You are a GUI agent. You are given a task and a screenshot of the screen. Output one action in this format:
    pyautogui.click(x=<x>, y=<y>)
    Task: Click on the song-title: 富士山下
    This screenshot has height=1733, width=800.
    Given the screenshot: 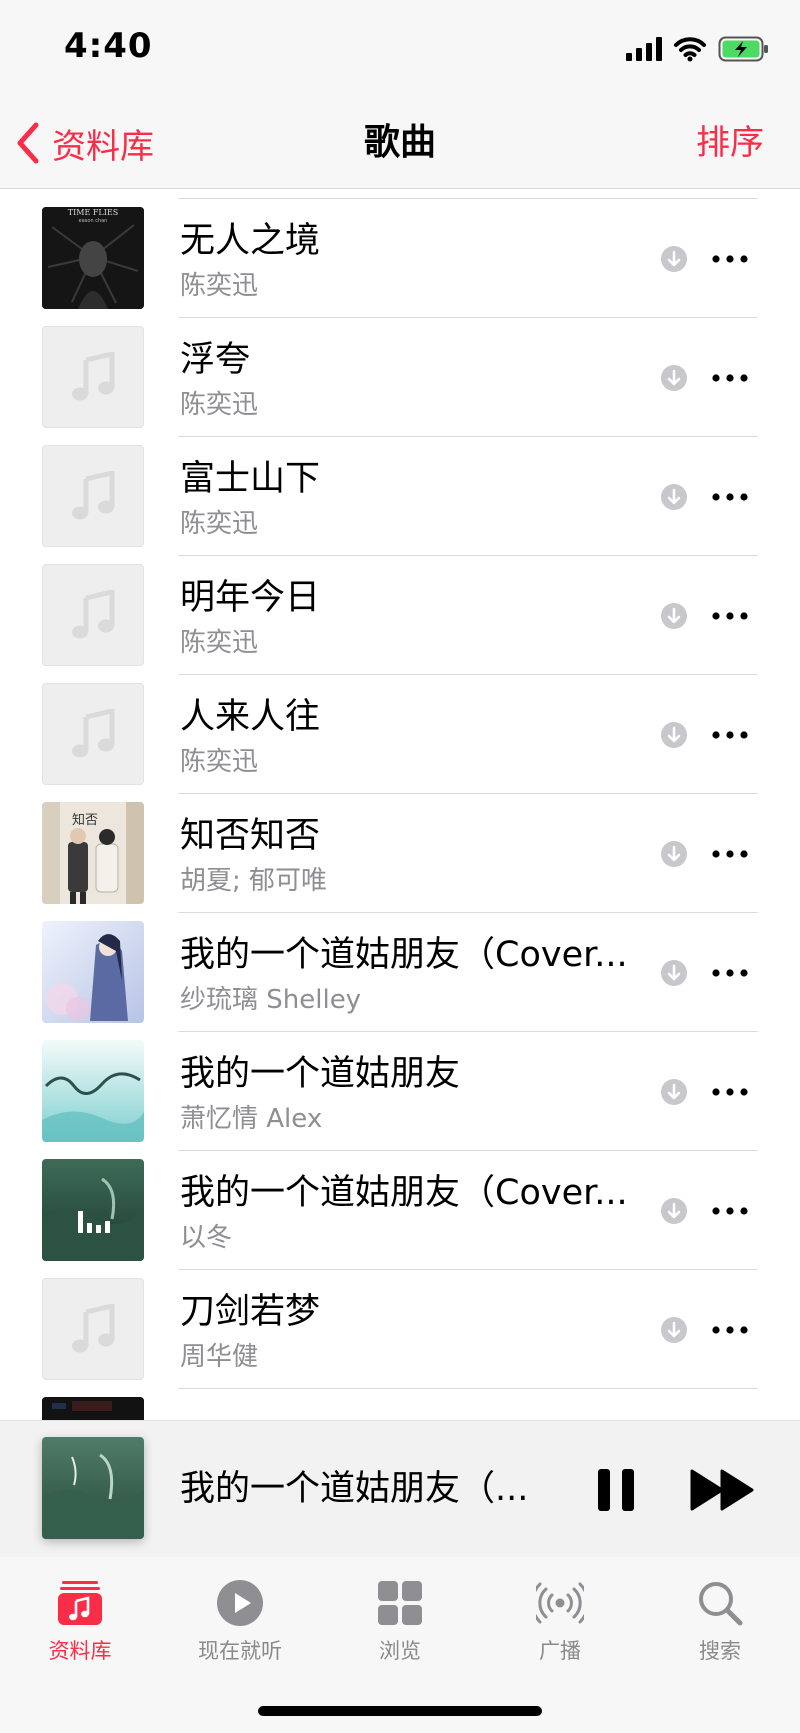 What is the action you would take?
    pyautogui.click(x=250, y=479)
    